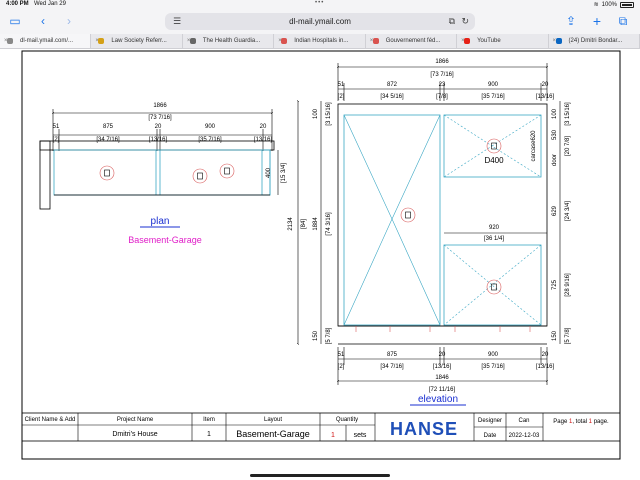  What do you see at coordinates (209, 434) in the screenshot?
I see `item-value: 1` at bounding box center [209, 434].